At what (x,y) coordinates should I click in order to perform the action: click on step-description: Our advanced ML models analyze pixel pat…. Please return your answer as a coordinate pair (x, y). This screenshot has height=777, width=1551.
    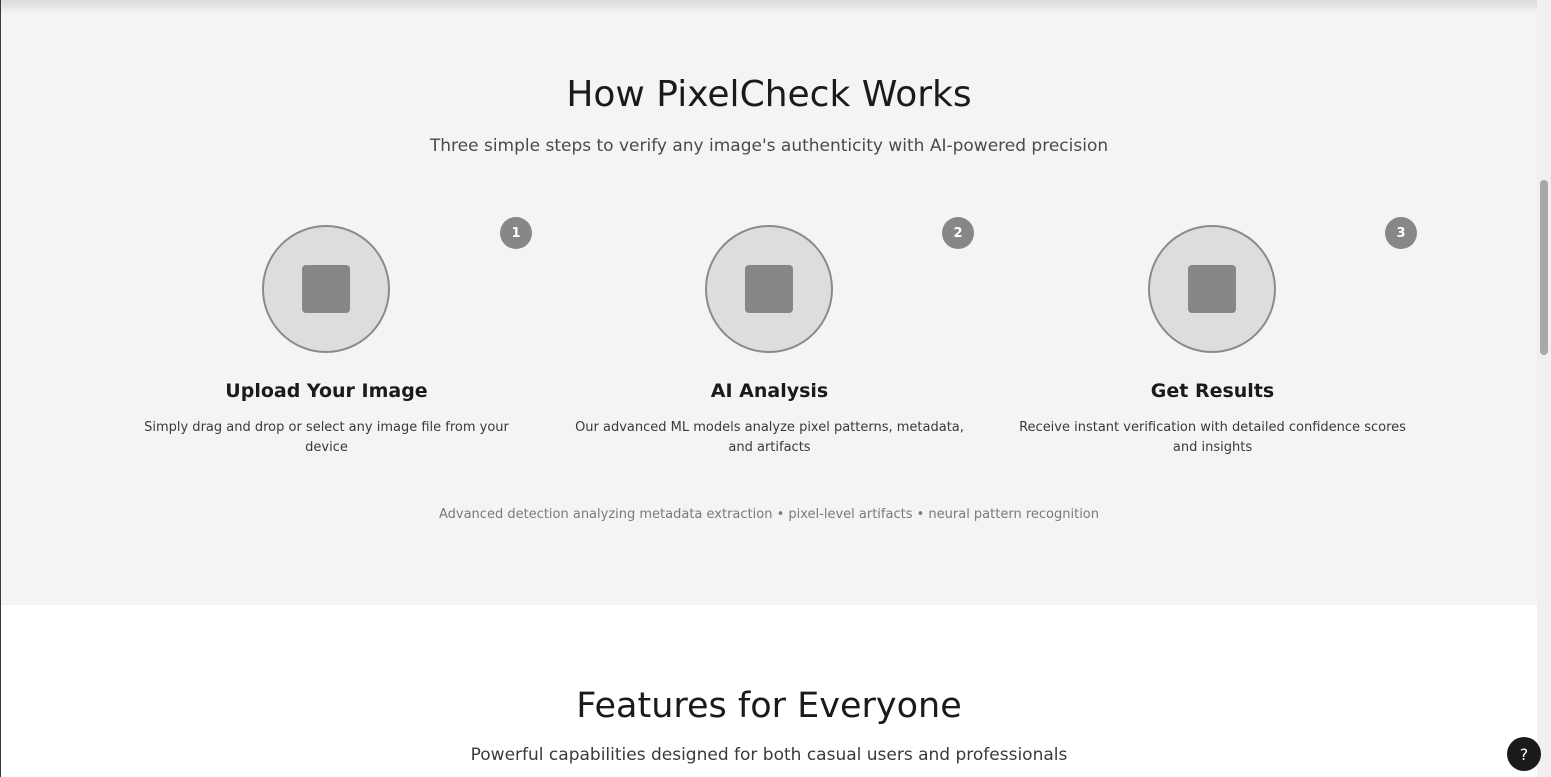
    Looking at the image, I should click on (769, 437).